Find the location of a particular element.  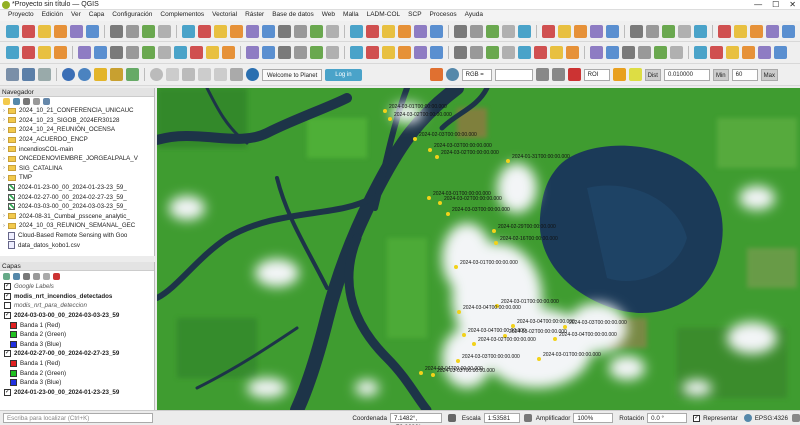

edit-tool-33-icon is located at coordinates (556, 52).